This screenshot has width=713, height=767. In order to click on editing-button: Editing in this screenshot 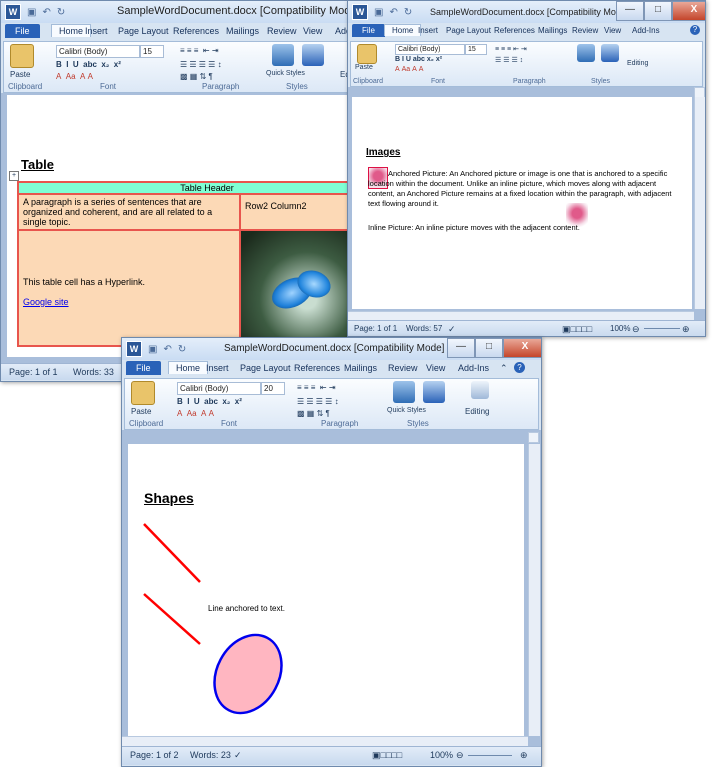, I will do `click(477, 411)`.